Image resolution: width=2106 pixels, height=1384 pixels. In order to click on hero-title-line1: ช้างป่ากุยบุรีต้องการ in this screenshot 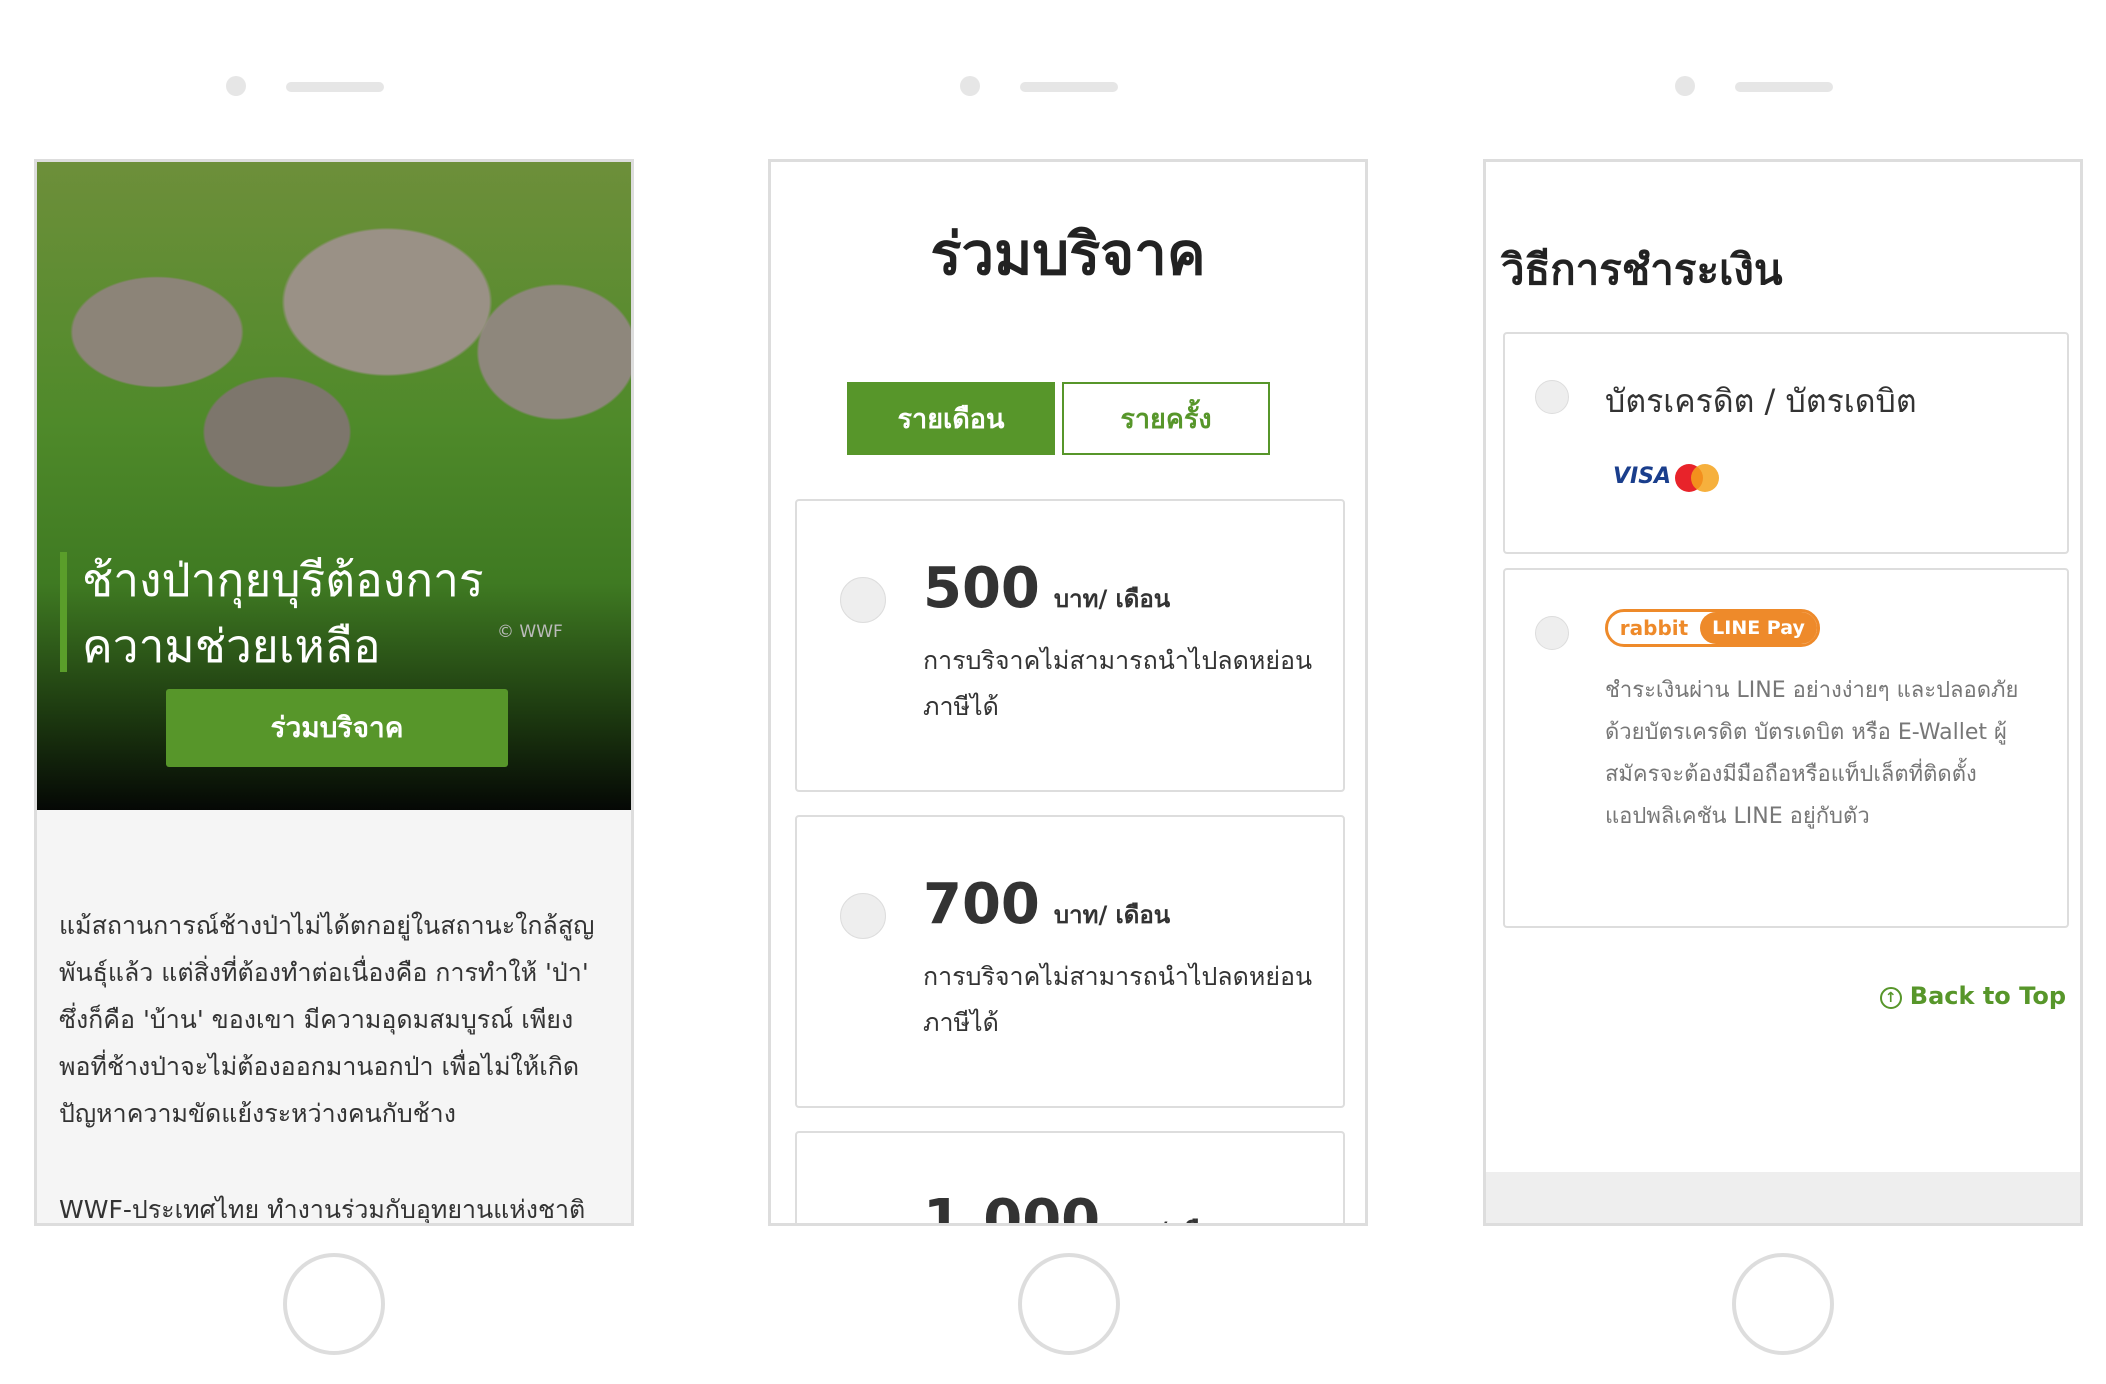, I will do `click(283, 580)`.